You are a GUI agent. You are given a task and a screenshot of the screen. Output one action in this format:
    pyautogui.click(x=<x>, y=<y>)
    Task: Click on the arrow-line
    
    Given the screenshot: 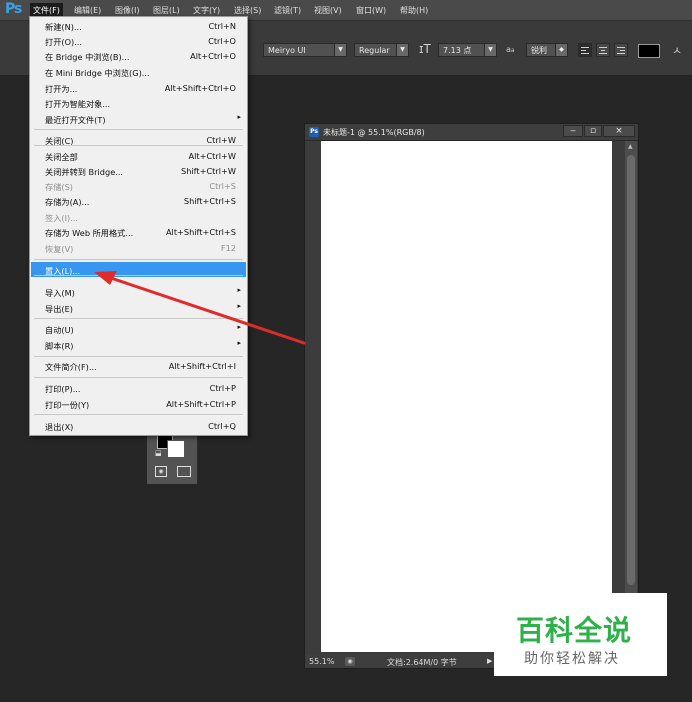 What is the action you would take?
    pyautogui.click(x=206, y=310)
    